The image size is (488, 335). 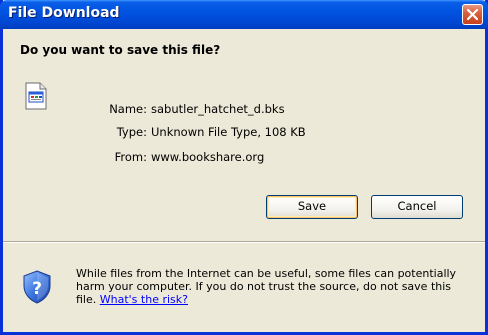 I want to click on warning-line-3-prefix: file., so click(x=88, y=299).